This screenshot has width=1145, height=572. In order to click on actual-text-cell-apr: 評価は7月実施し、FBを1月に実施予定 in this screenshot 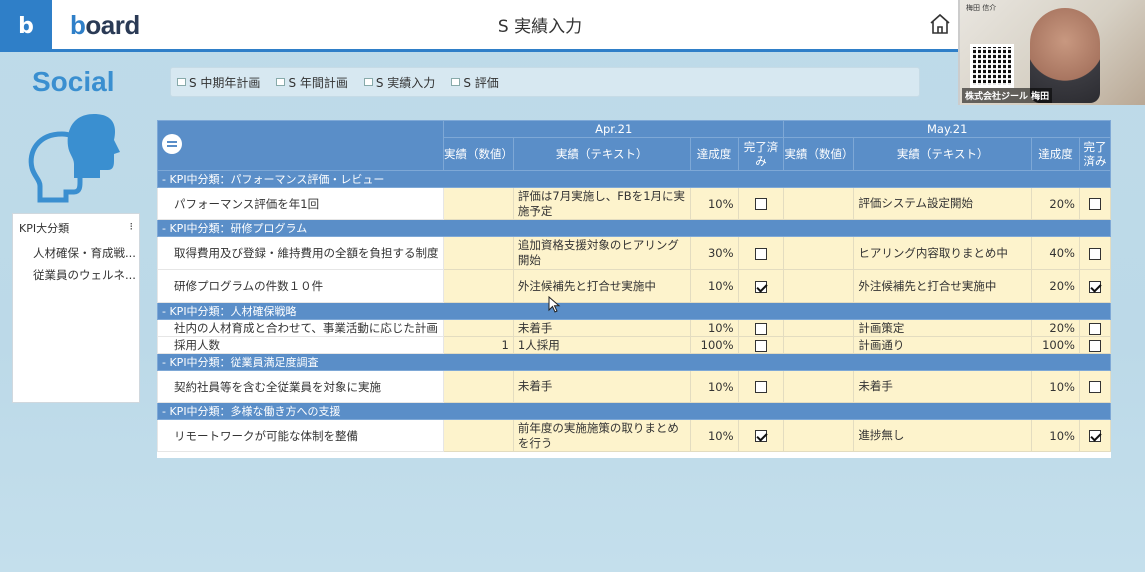, I will do `click(601, 203)`.